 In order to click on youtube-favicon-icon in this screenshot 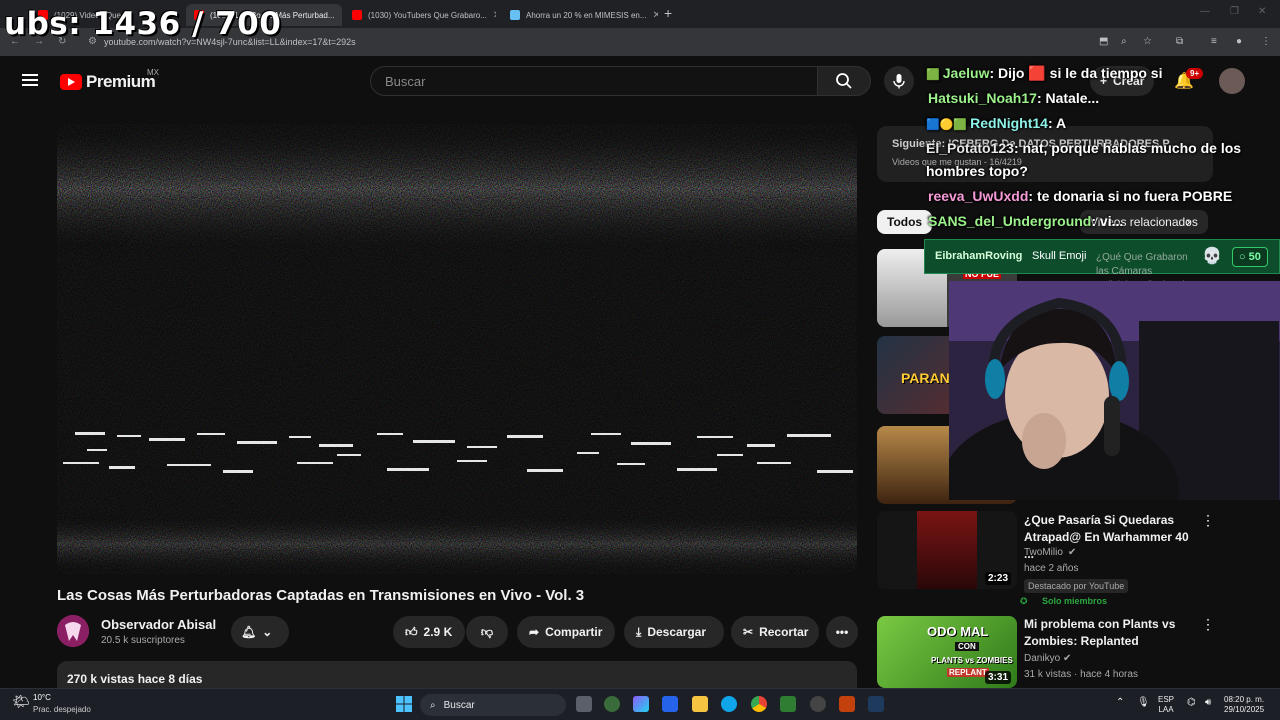, I will do `click(357, 15)`.